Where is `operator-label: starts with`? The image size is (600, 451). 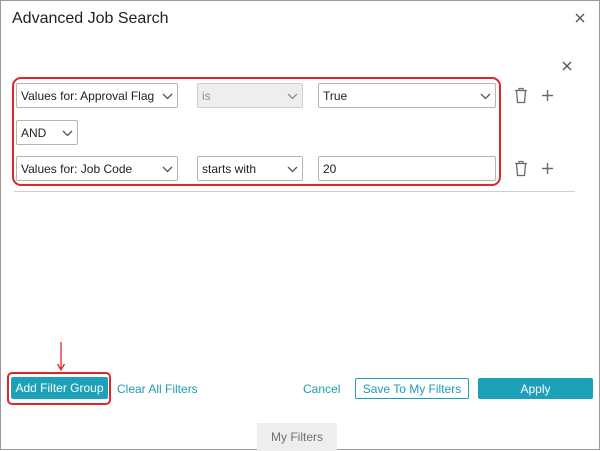 operator-label: starts with is located at coordinates (229, 168).